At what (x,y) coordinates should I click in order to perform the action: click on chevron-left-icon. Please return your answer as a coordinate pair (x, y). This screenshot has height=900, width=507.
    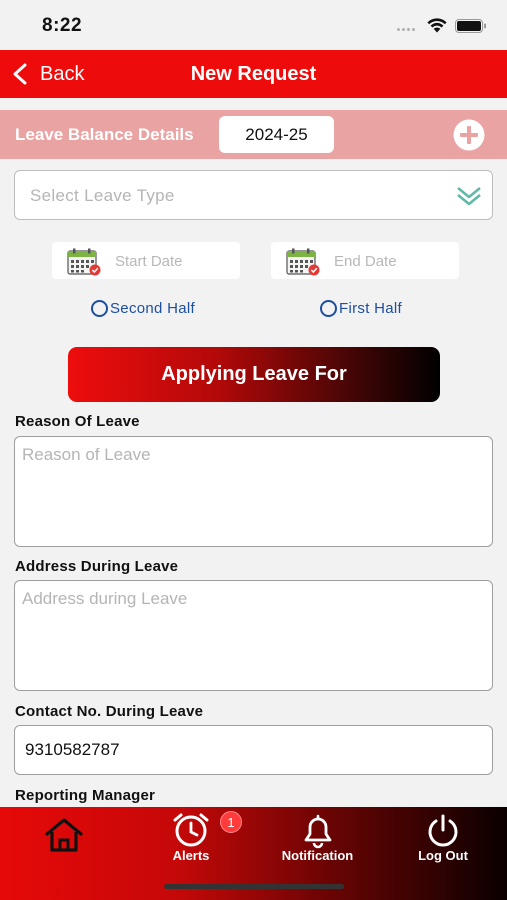
    Looking at the image, I should click on (20, 74).